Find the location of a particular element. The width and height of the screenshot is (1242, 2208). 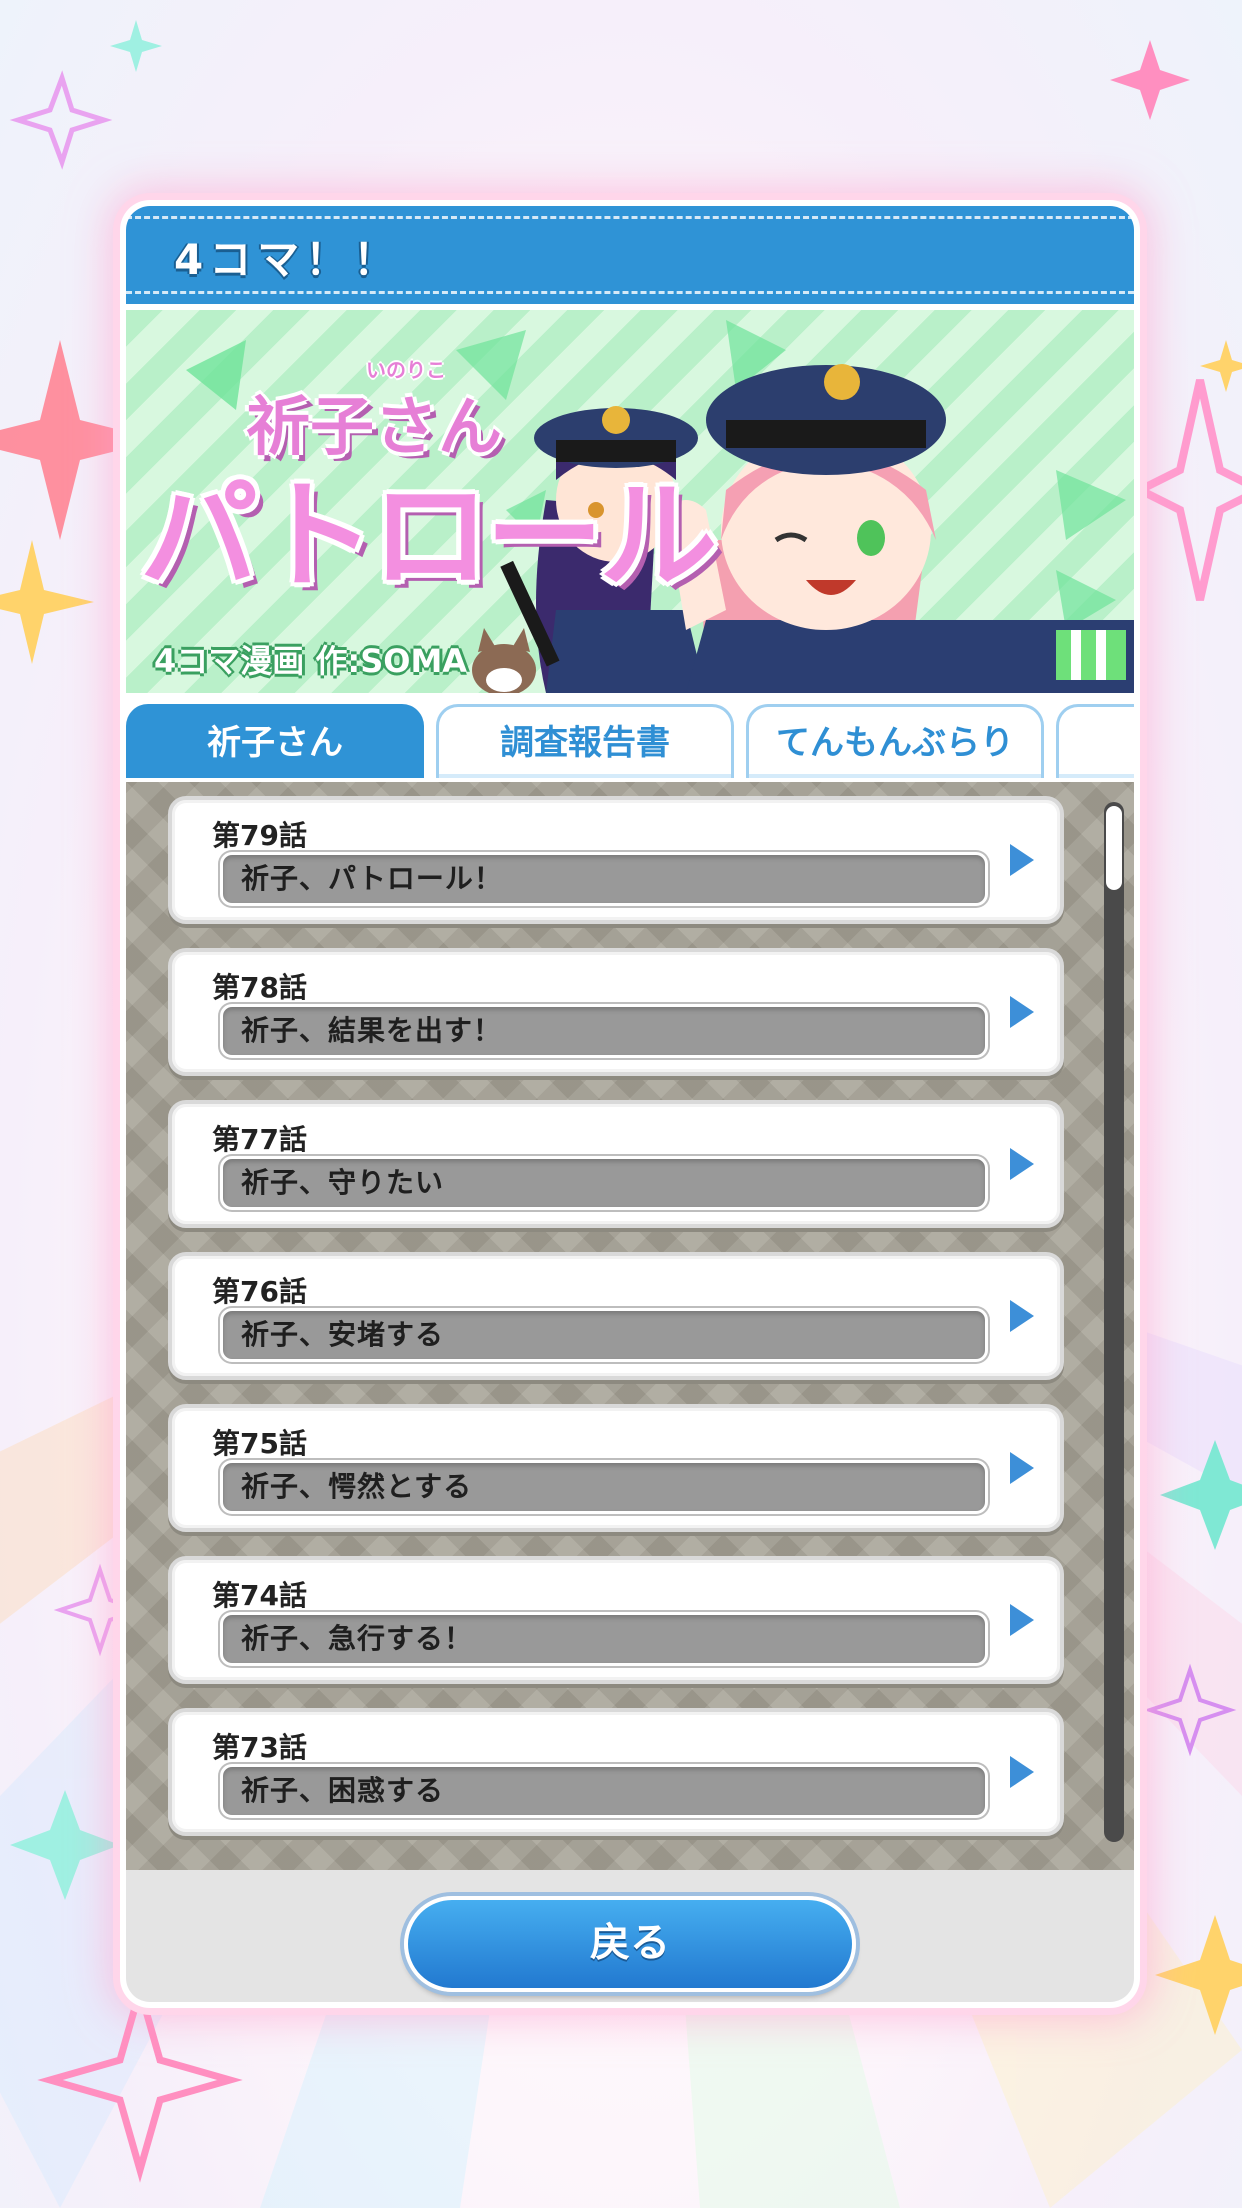

tab-next-partial: わ is located at coordinates (1095, 741).